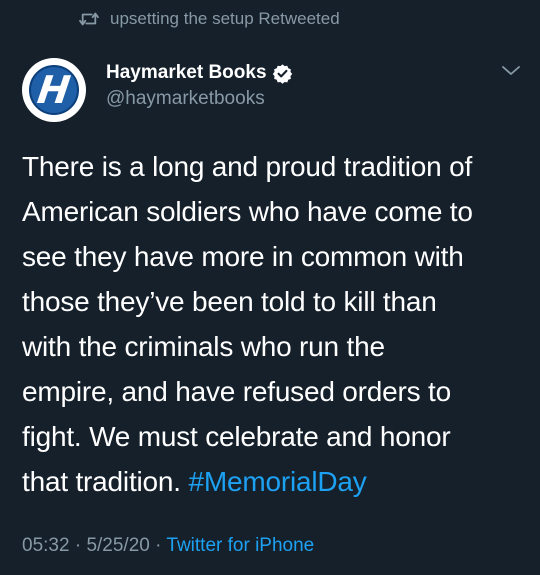  Describe the element at coordinates (243, 256) in the screenshot. I see `tweet-line: see they have more in common with` at that location.